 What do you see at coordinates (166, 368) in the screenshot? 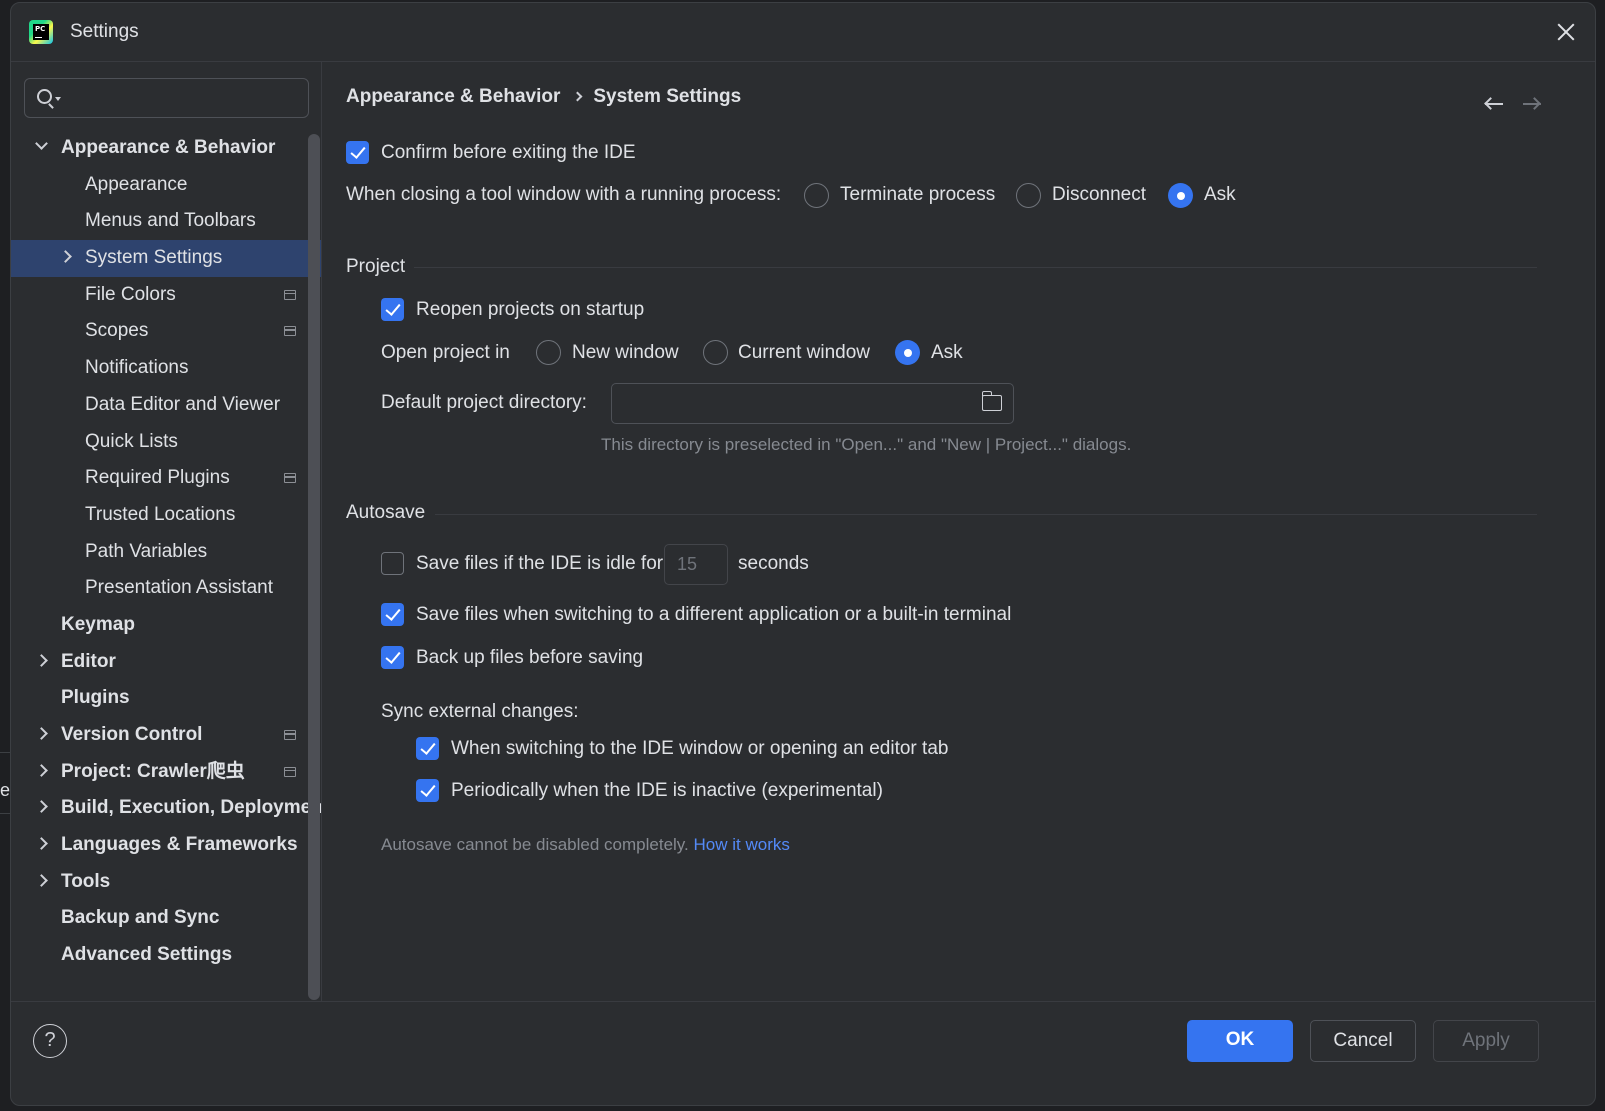
I see `sidebar-item: Notifications` at bounding box center [166, 368].